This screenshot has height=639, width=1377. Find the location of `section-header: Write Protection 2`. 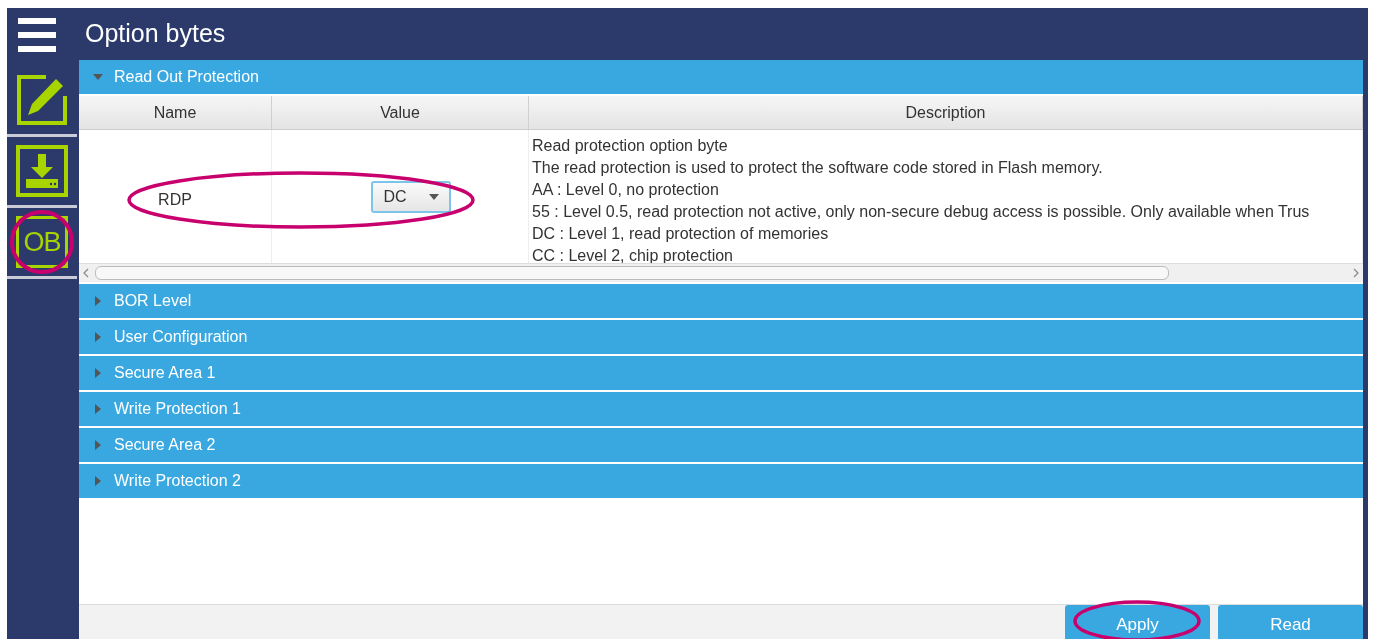

section-header: Write Protection 2 is located at coordinates (721, 481).